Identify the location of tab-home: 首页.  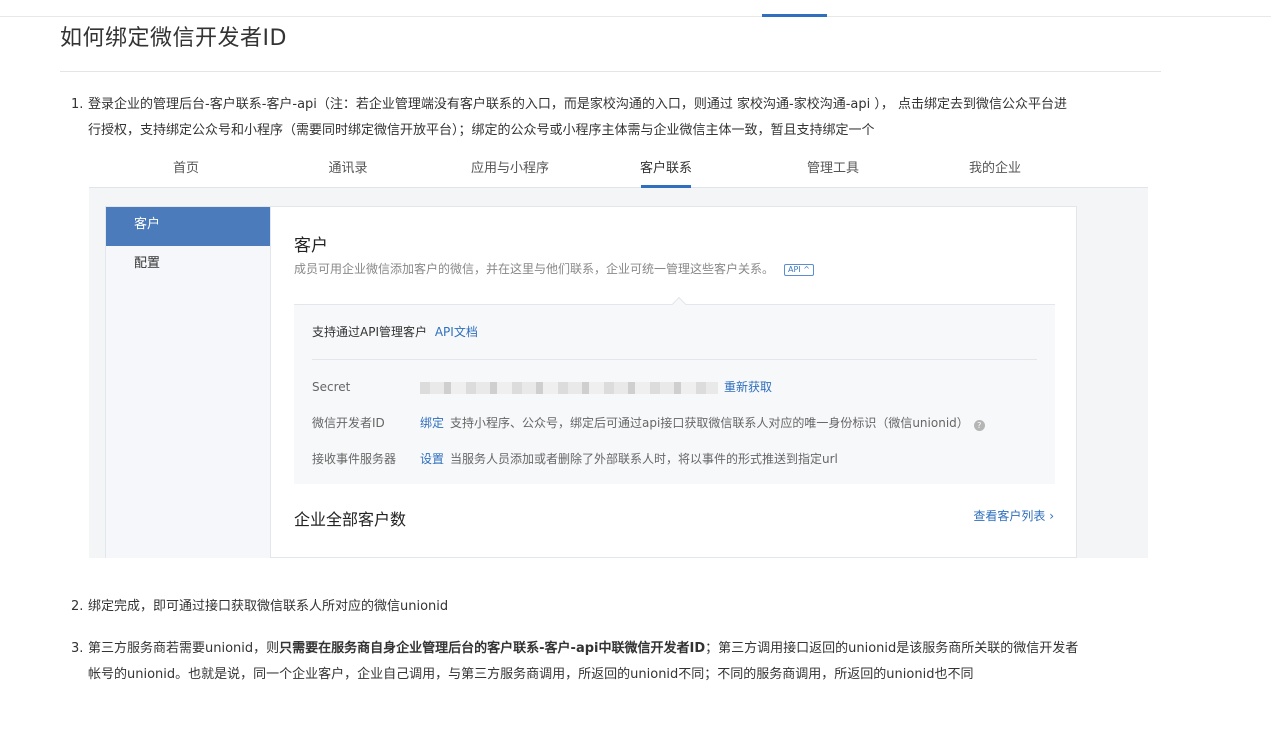
(186, 171).